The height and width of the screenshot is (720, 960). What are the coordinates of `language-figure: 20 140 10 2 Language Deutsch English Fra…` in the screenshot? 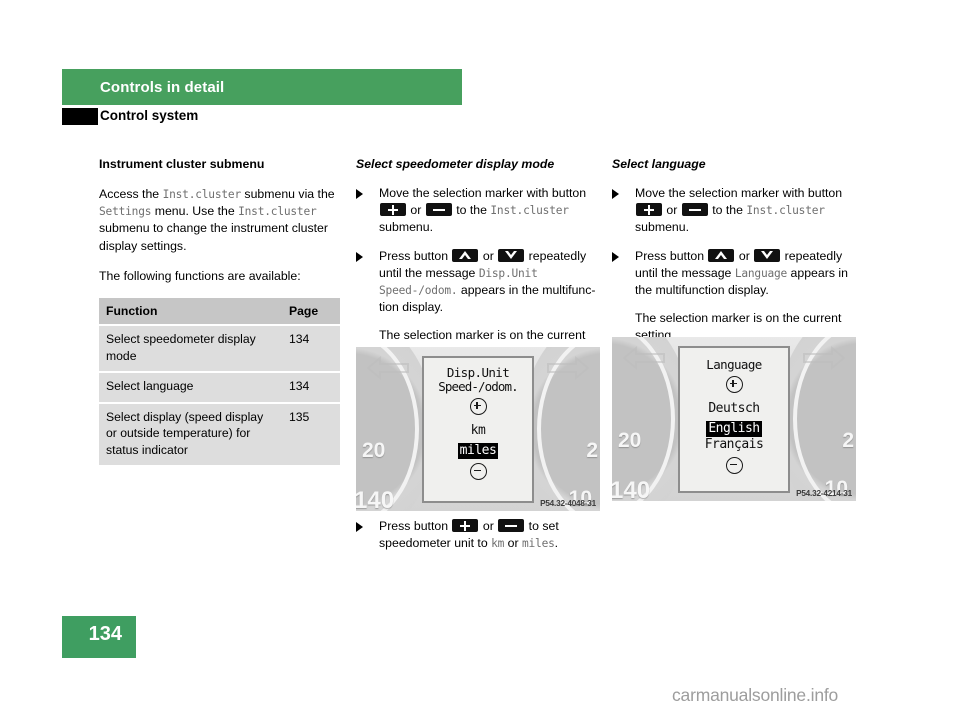 It's located at (734, 419).